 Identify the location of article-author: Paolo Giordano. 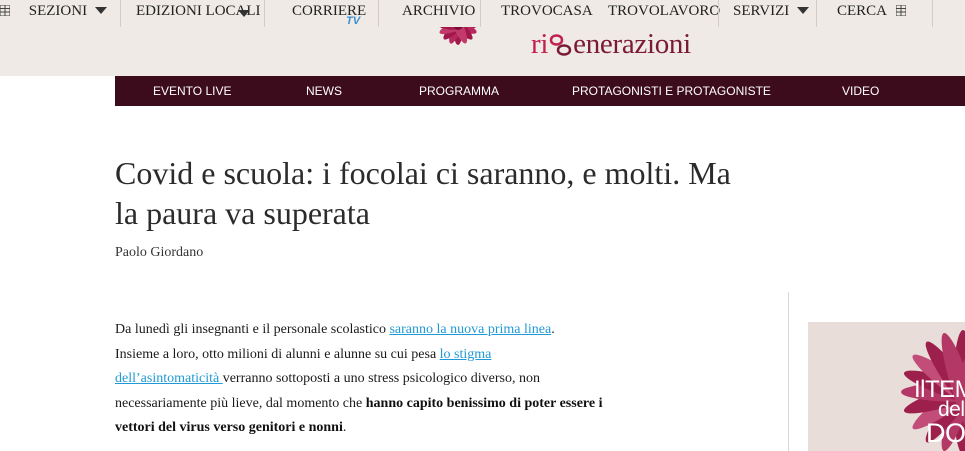
(159, 252).